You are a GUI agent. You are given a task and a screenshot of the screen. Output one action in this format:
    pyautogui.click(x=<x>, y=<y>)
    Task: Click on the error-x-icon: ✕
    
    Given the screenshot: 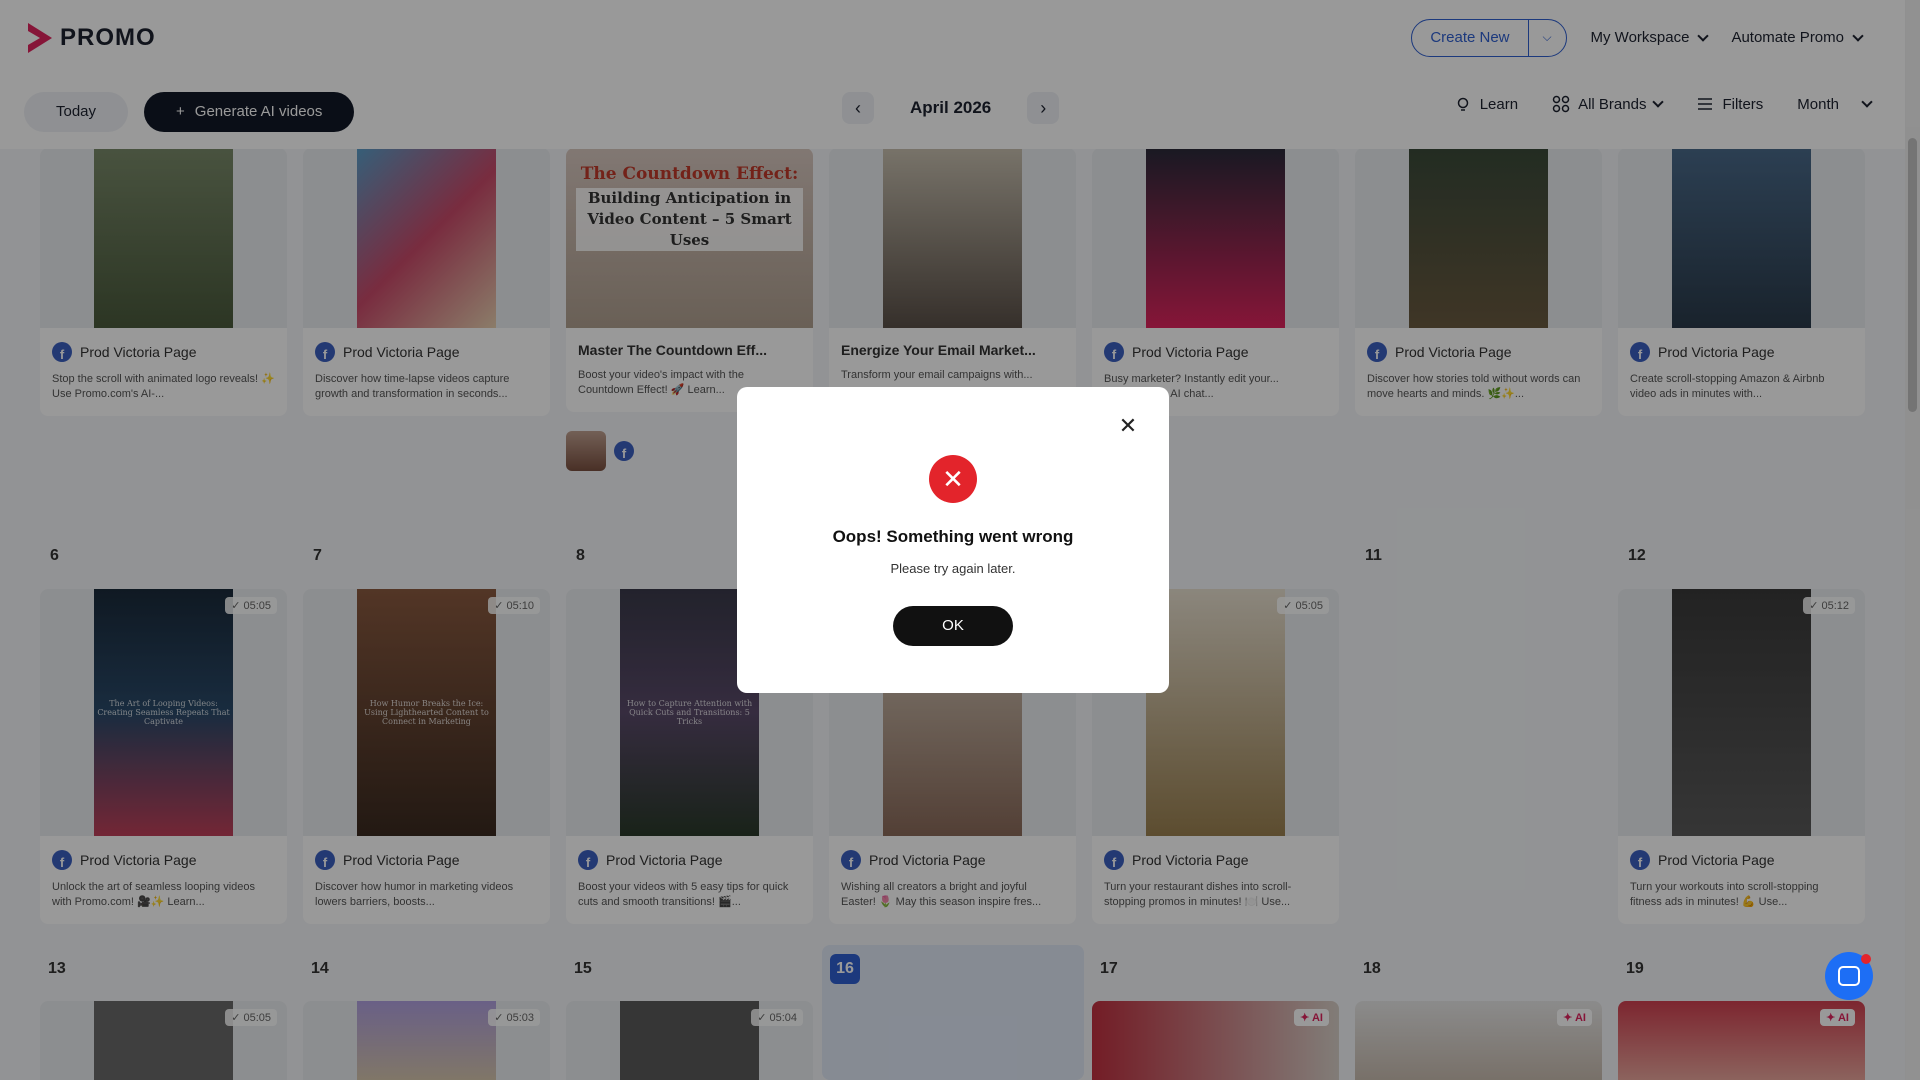 What is the action you would take?
    pyautogui.click(x=953, y=479)
    